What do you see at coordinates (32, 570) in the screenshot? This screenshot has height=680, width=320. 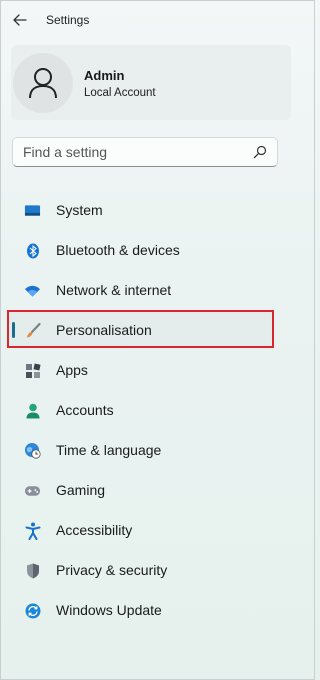 I see `shield-icon` at bounding box center [32, 570].